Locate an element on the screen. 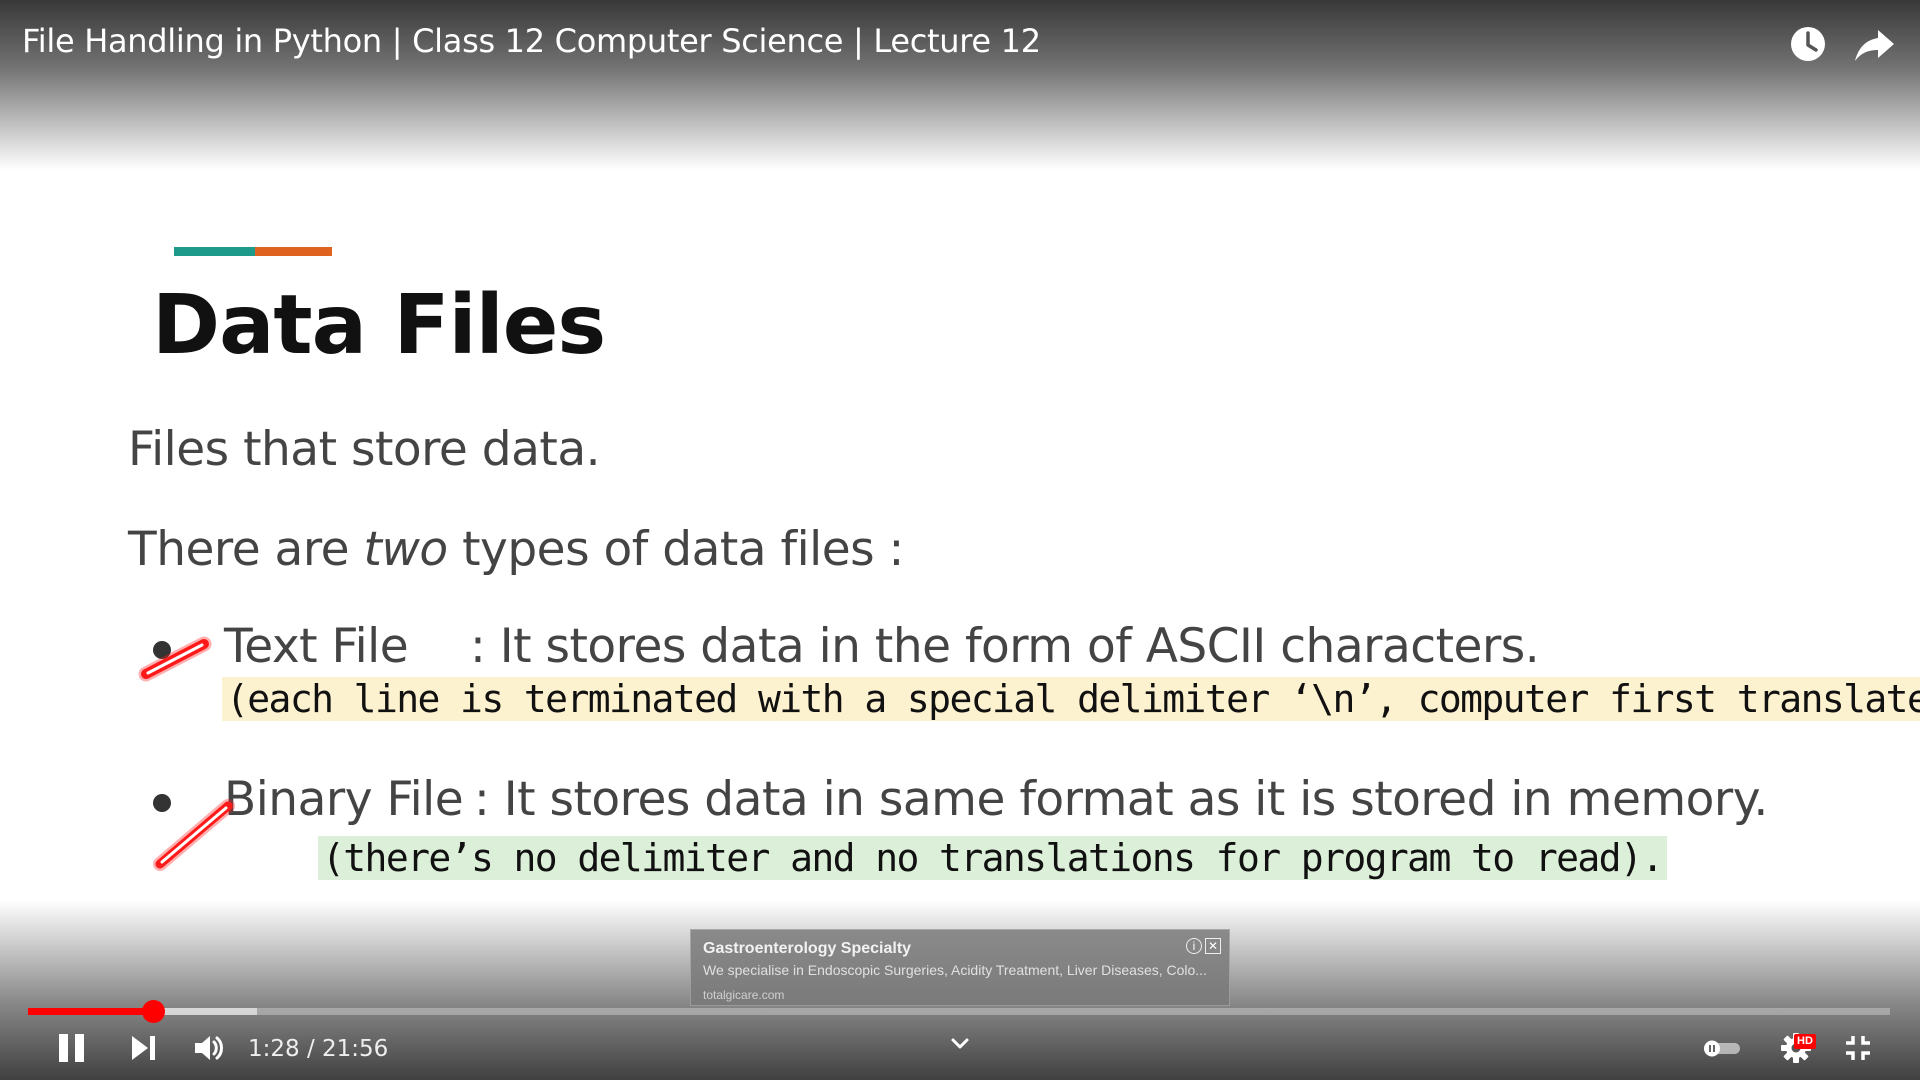  progress-bar is located at coordinates (959, 1011).